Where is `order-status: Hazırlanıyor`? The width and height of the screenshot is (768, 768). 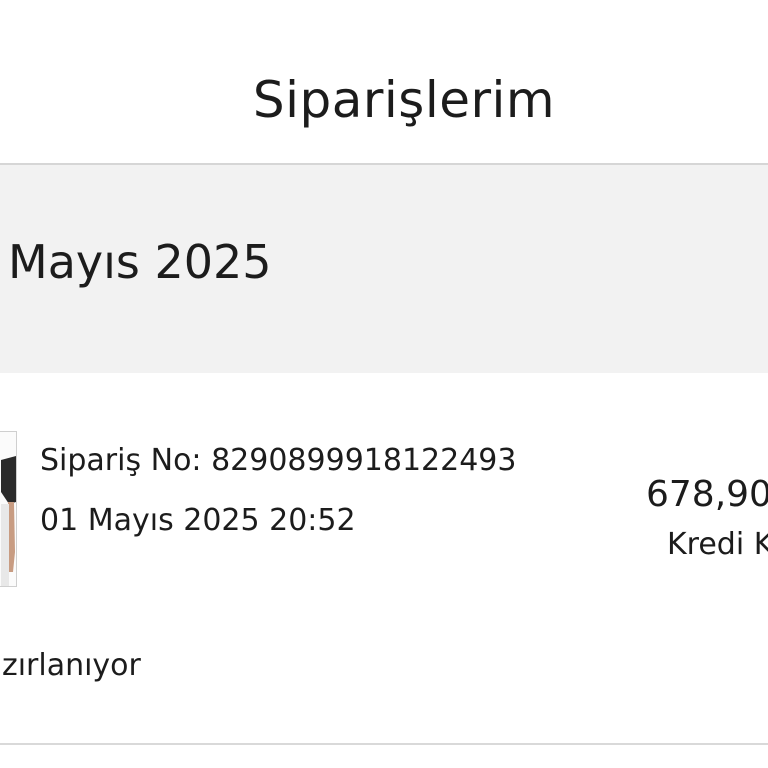 order-status: Hazırlanıyor is located at coordinates (70, 665).